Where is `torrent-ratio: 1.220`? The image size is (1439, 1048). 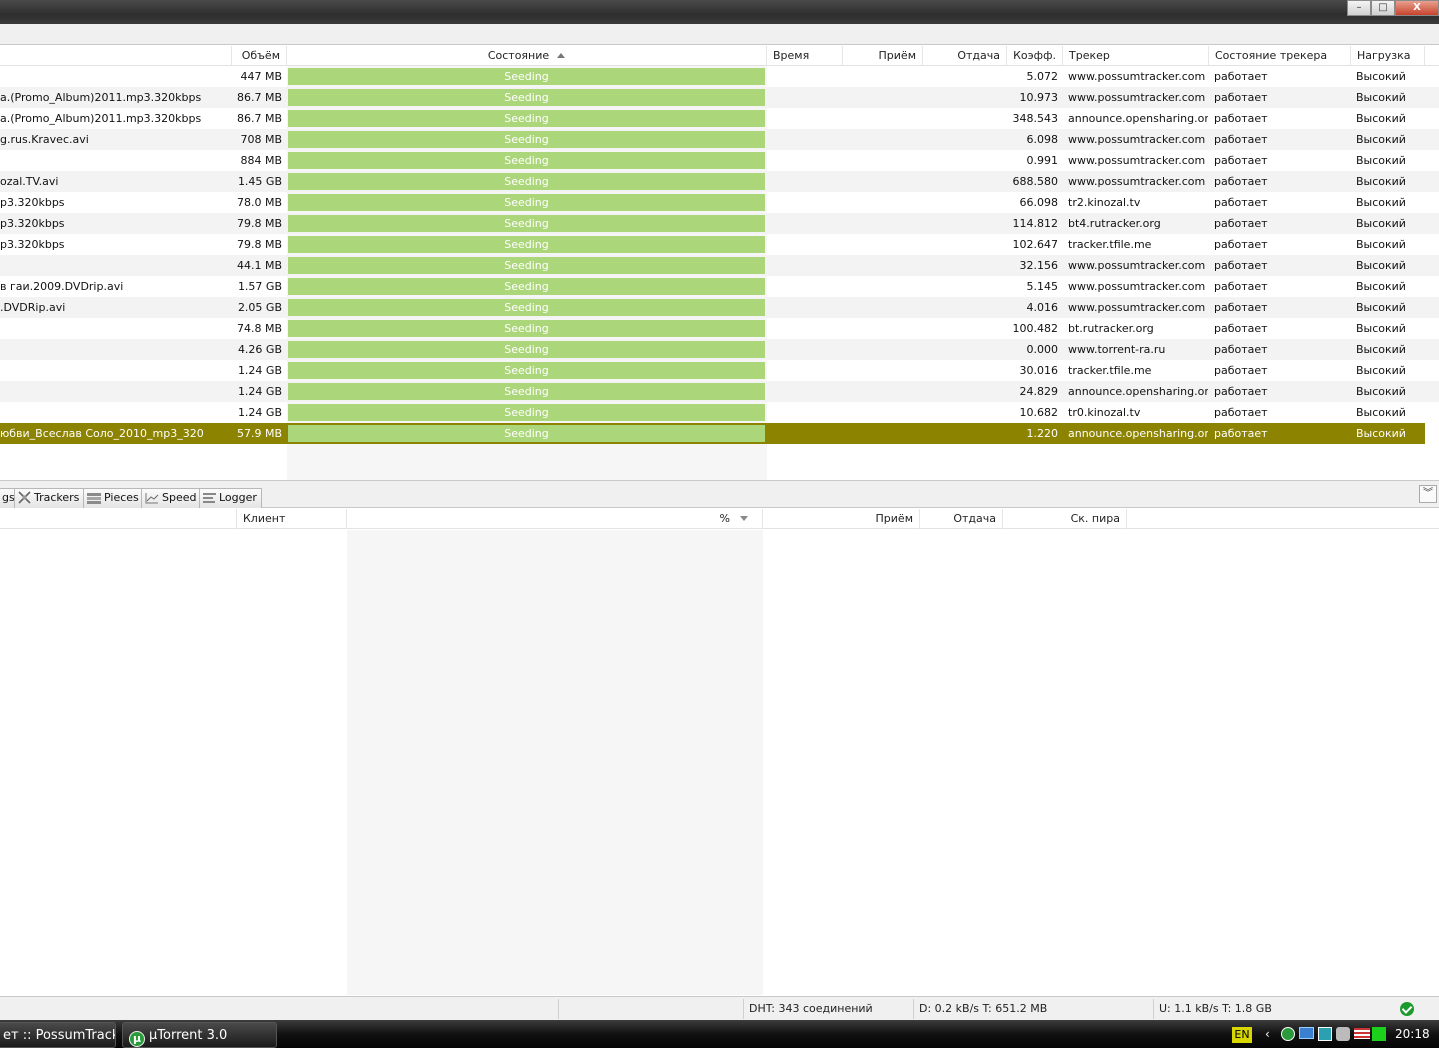
torrent-ratio: 1.220 is located at coordinates (1042, 433).